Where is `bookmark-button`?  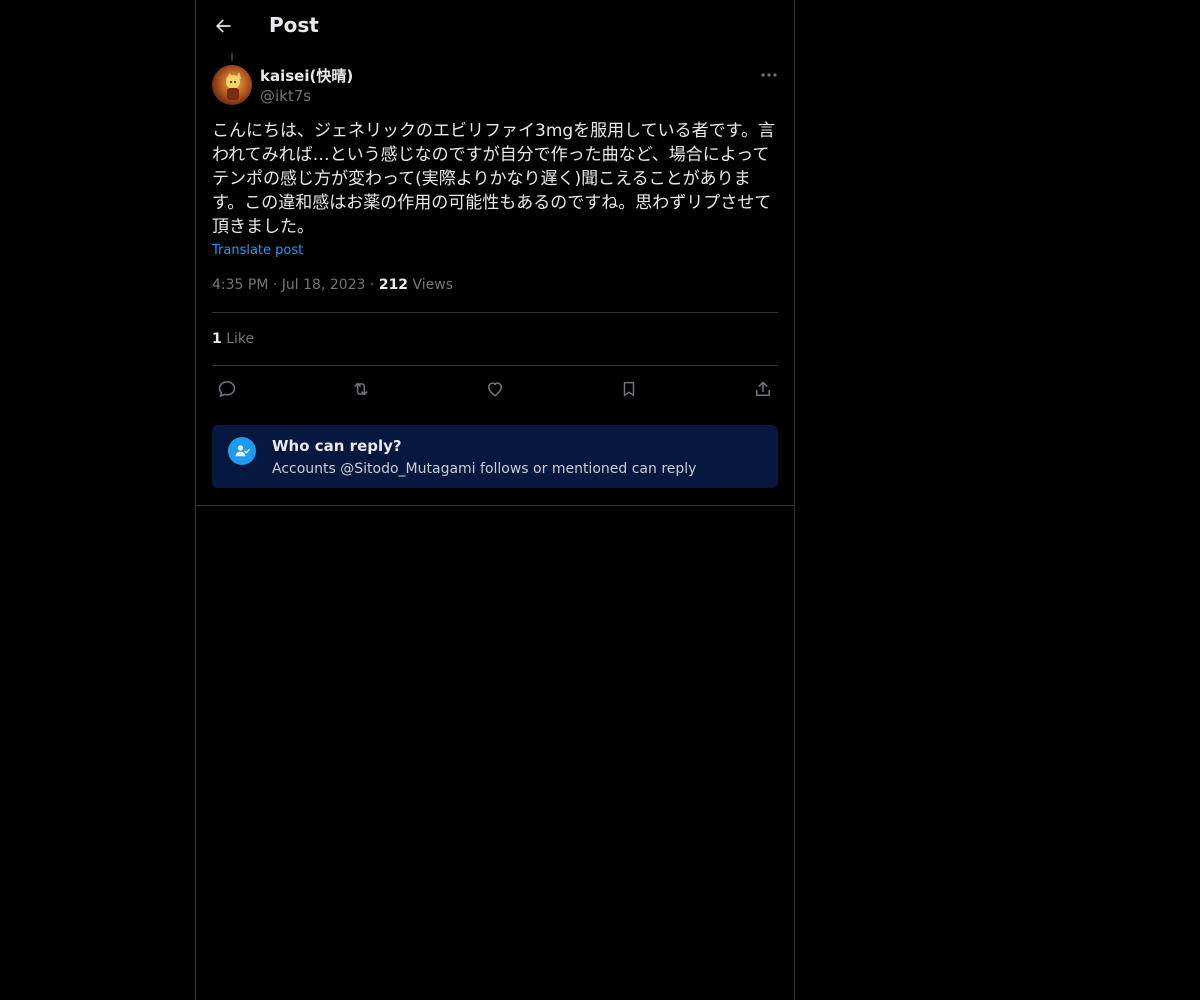 bookmark-button is located at coordinates (629, 389).